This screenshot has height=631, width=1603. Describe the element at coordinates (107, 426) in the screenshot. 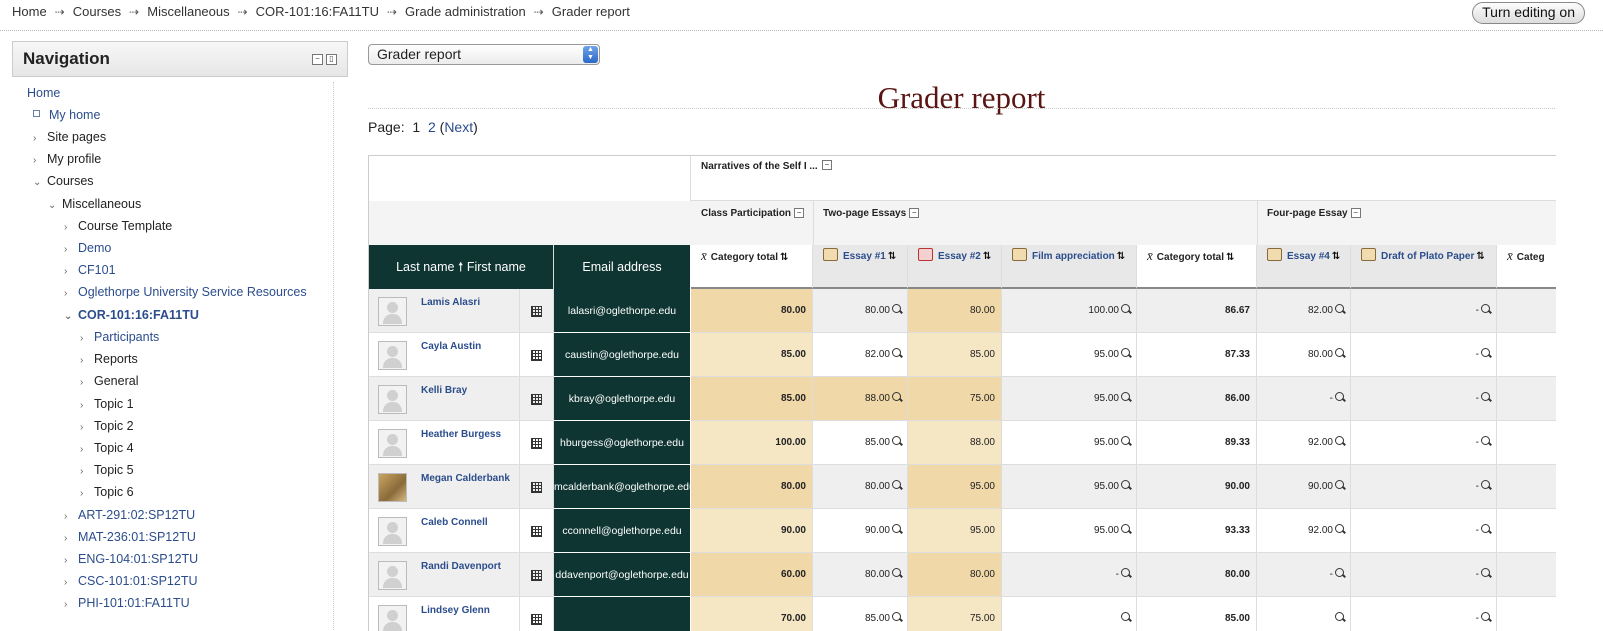

I see `nav-item: › Topic 2` at that location.